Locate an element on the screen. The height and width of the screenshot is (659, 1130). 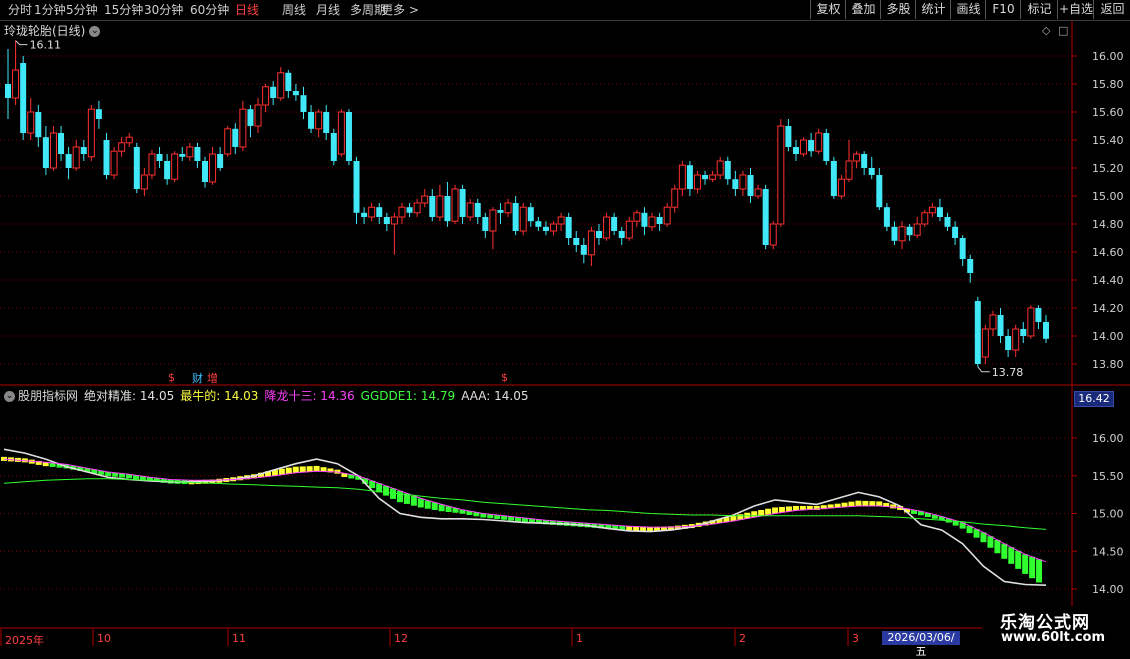
indicator-name: 股朋指标网 is located at coordinates (48, 396).